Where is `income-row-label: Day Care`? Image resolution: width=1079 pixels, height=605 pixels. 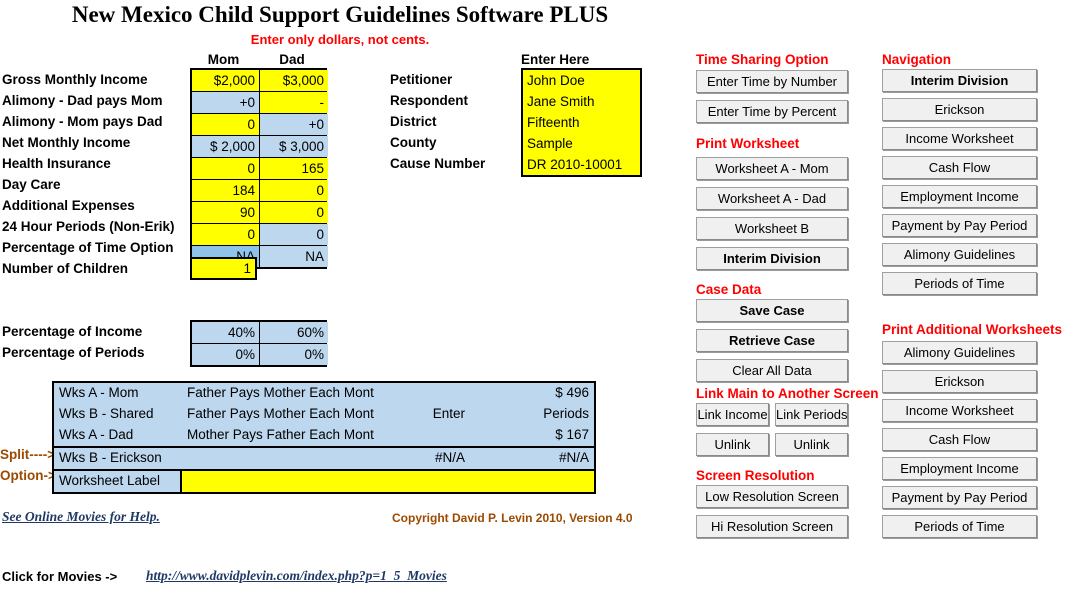 income-row-label: Day Care is located at coordinates (31, 184).